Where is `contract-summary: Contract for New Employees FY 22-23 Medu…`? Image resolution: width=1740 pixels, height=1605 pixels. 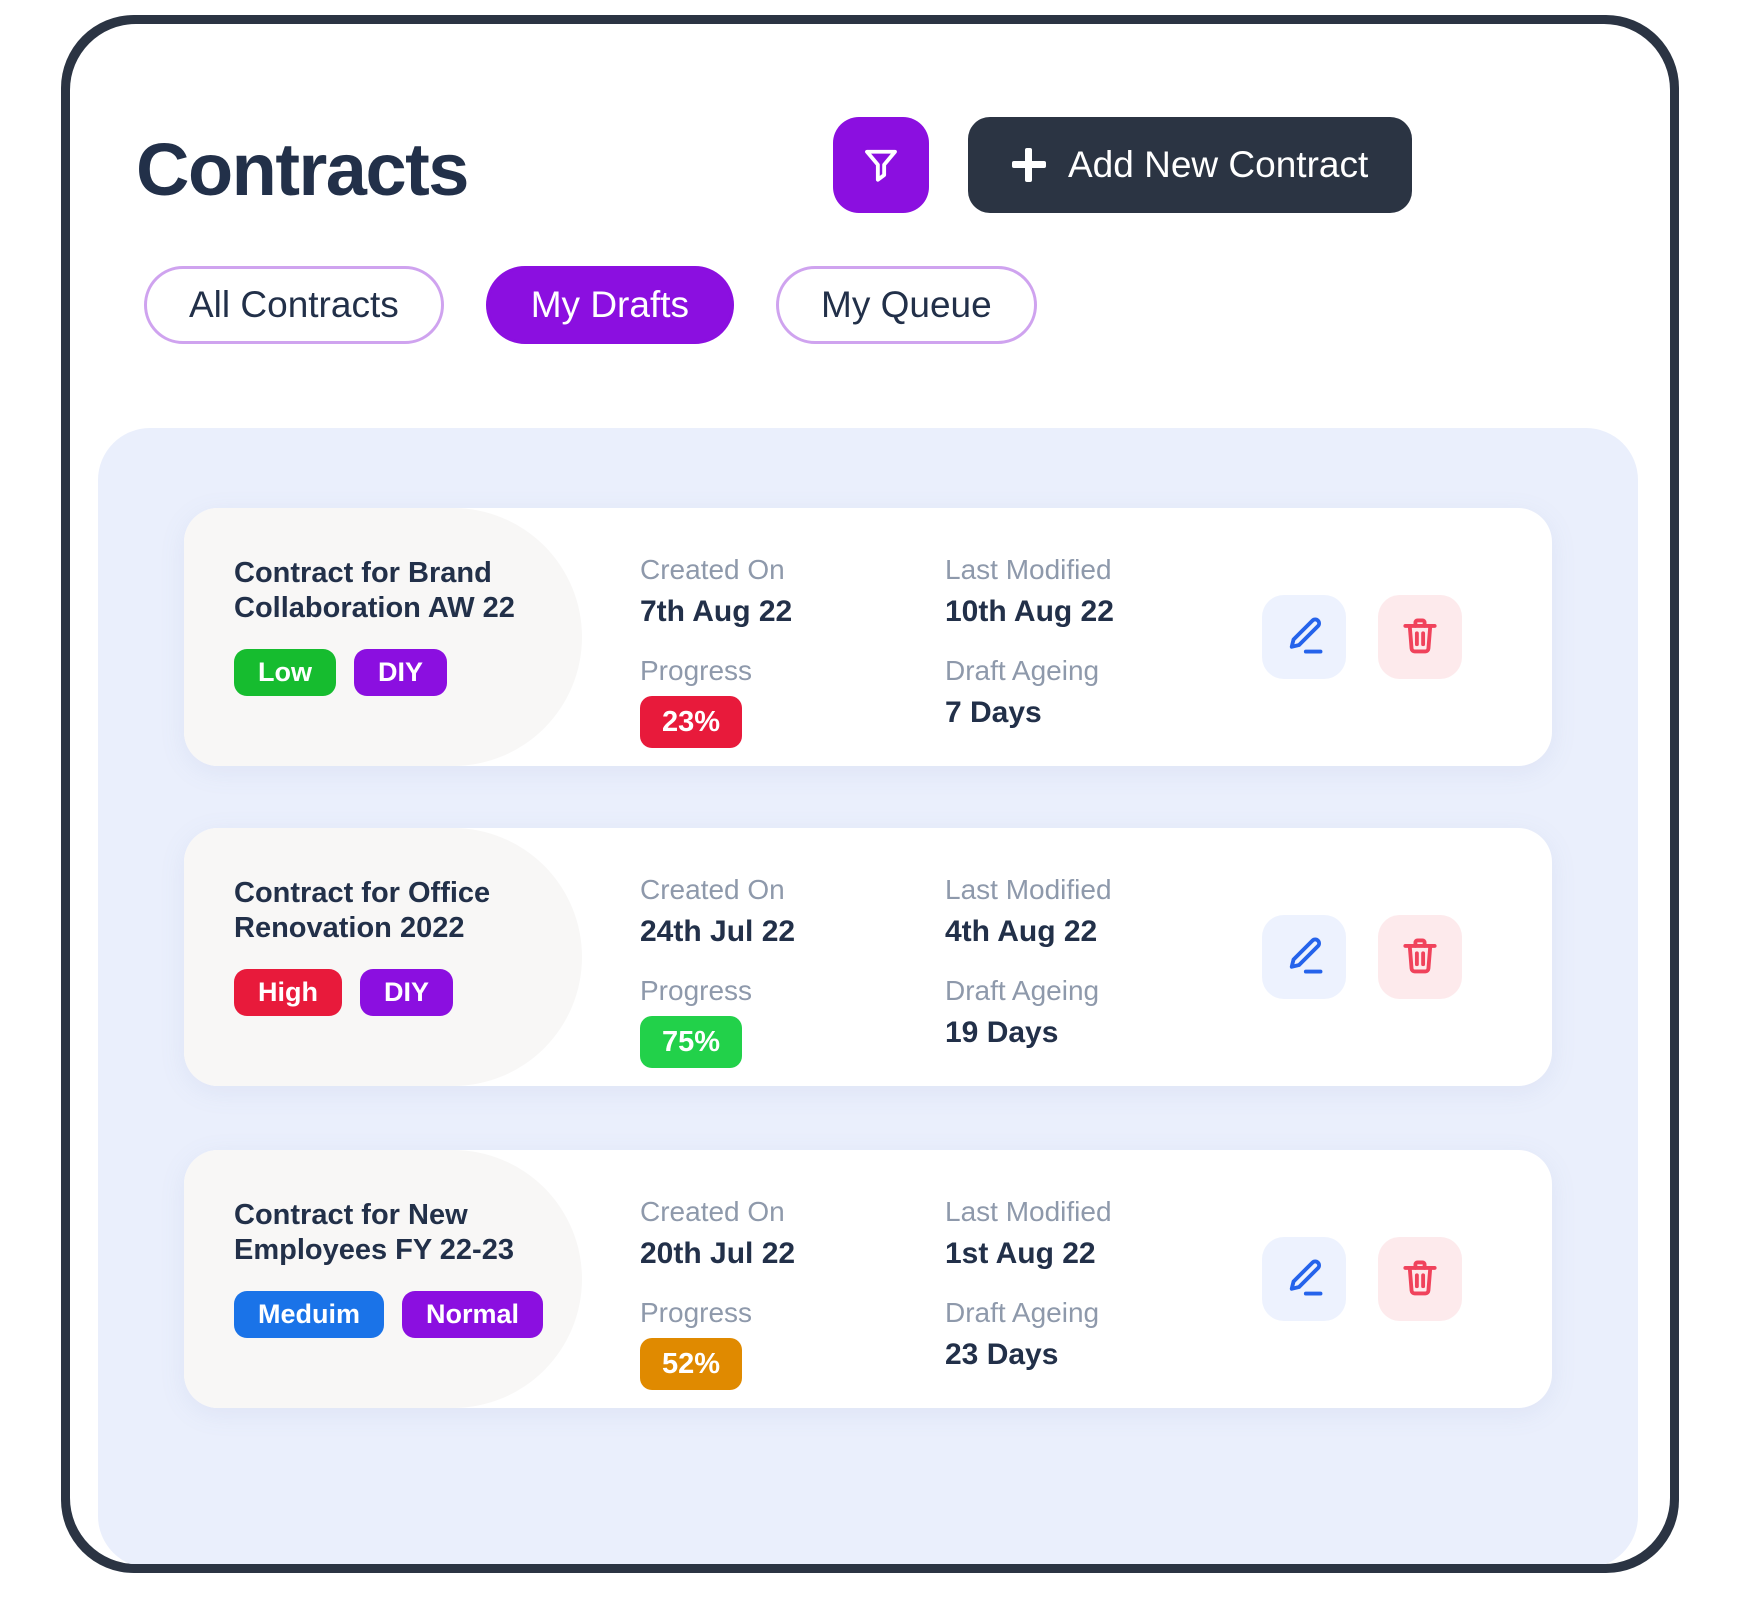
contract-summary: Contract for New Employees FY 22-23 Medu… is located at coordinates (383, 1279).